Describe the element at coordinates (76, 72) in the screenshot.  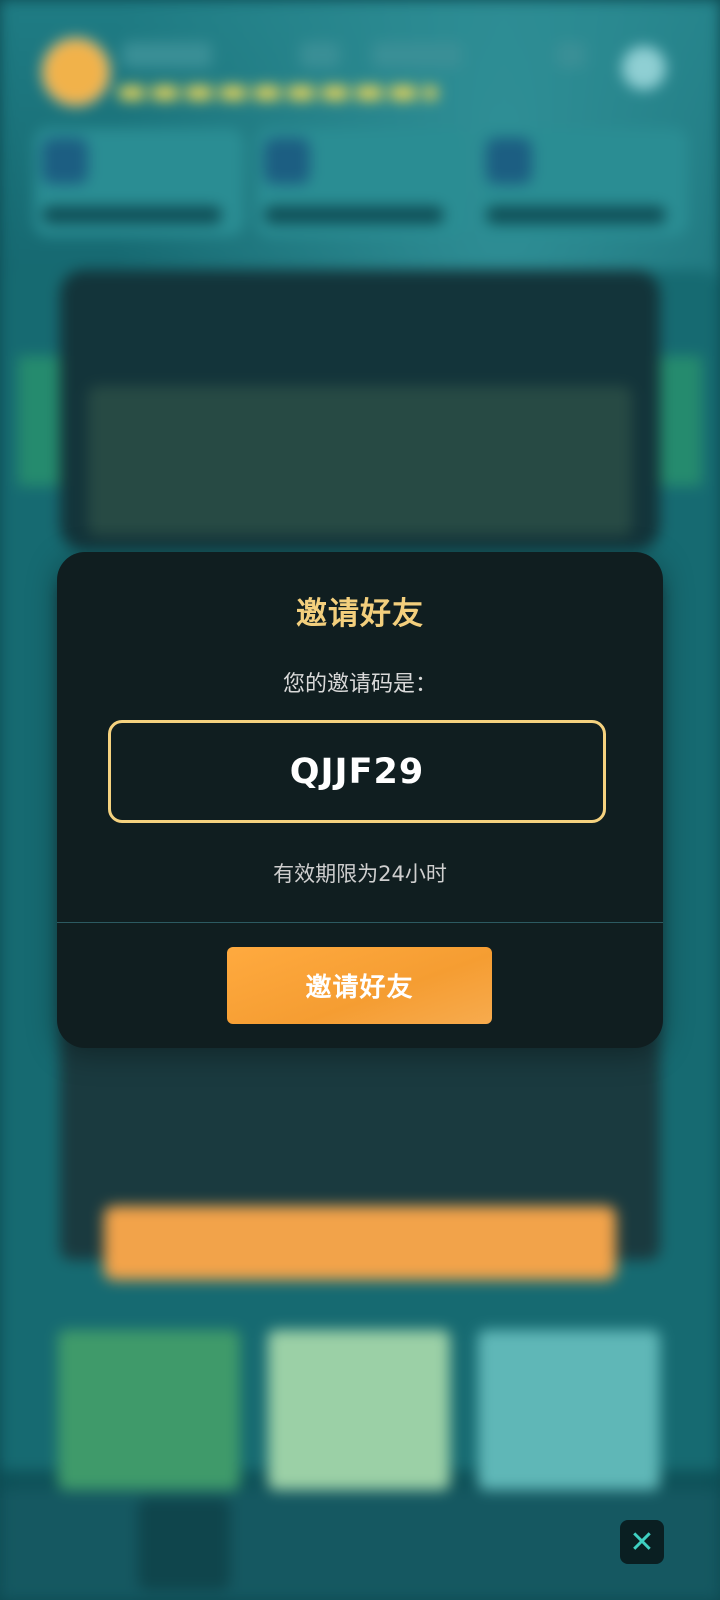
I see `avatar` at that location.